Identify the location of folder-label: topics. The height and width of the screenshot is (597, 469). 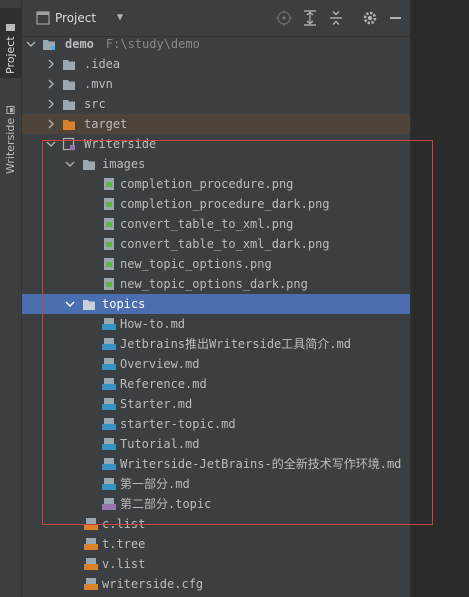
(124, 304).